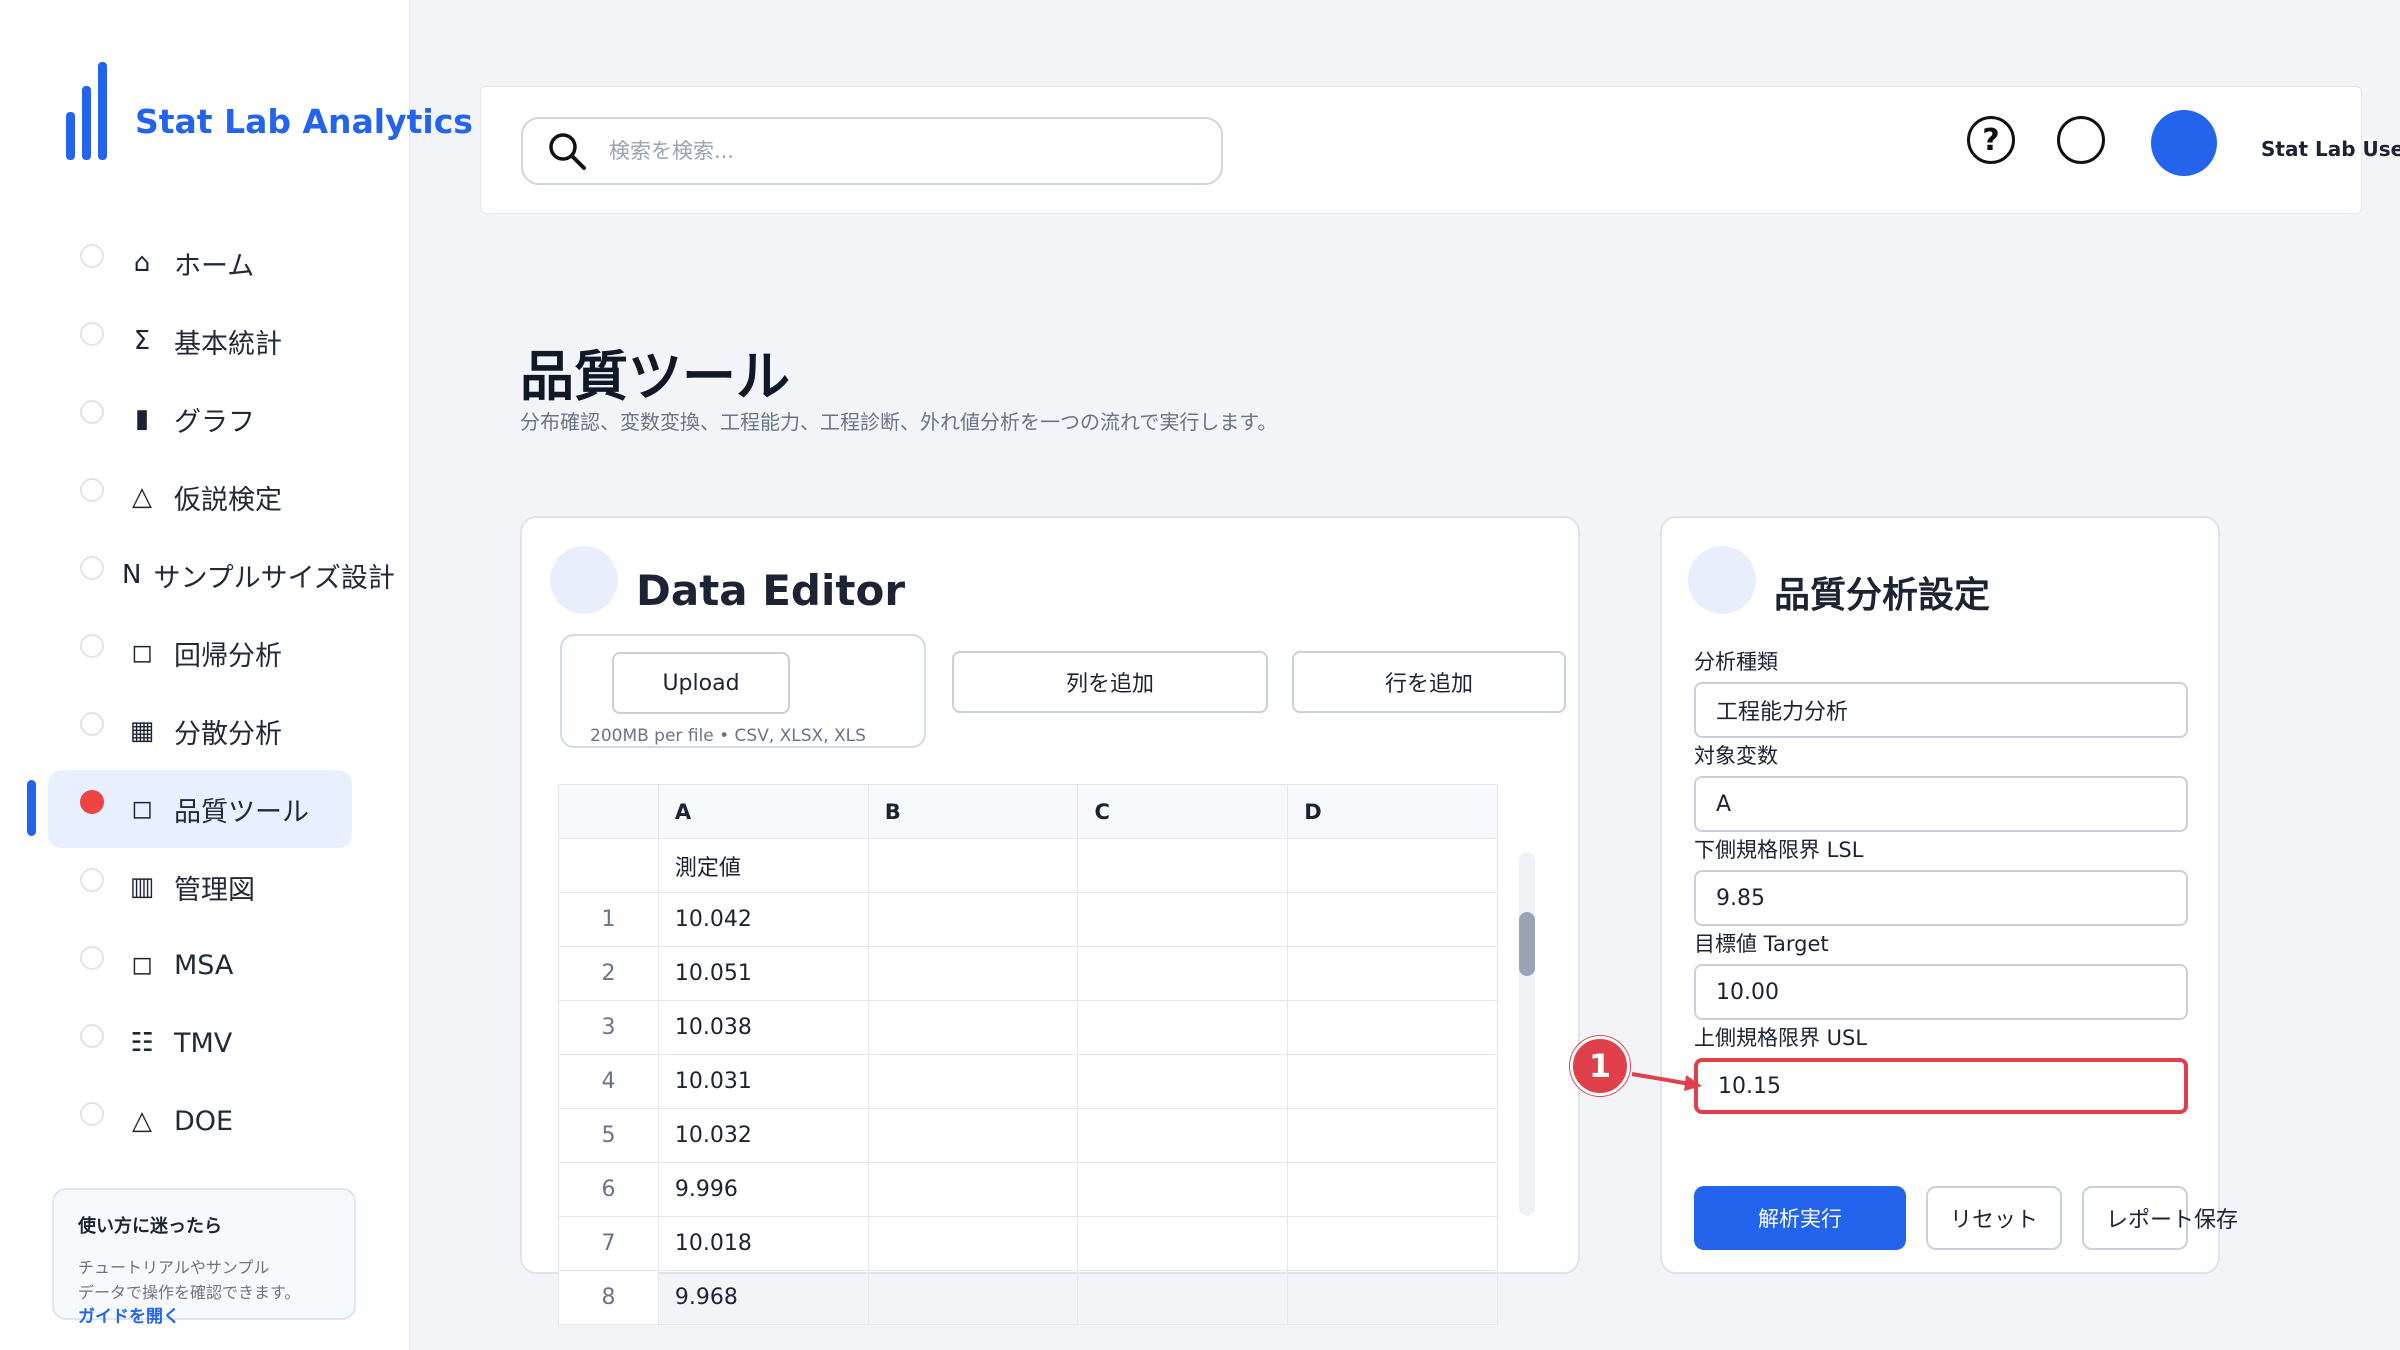  Describe the element at coordinates (1527, 944) in the screenshot. I see `grid-scrollbar-thumb` at that location.